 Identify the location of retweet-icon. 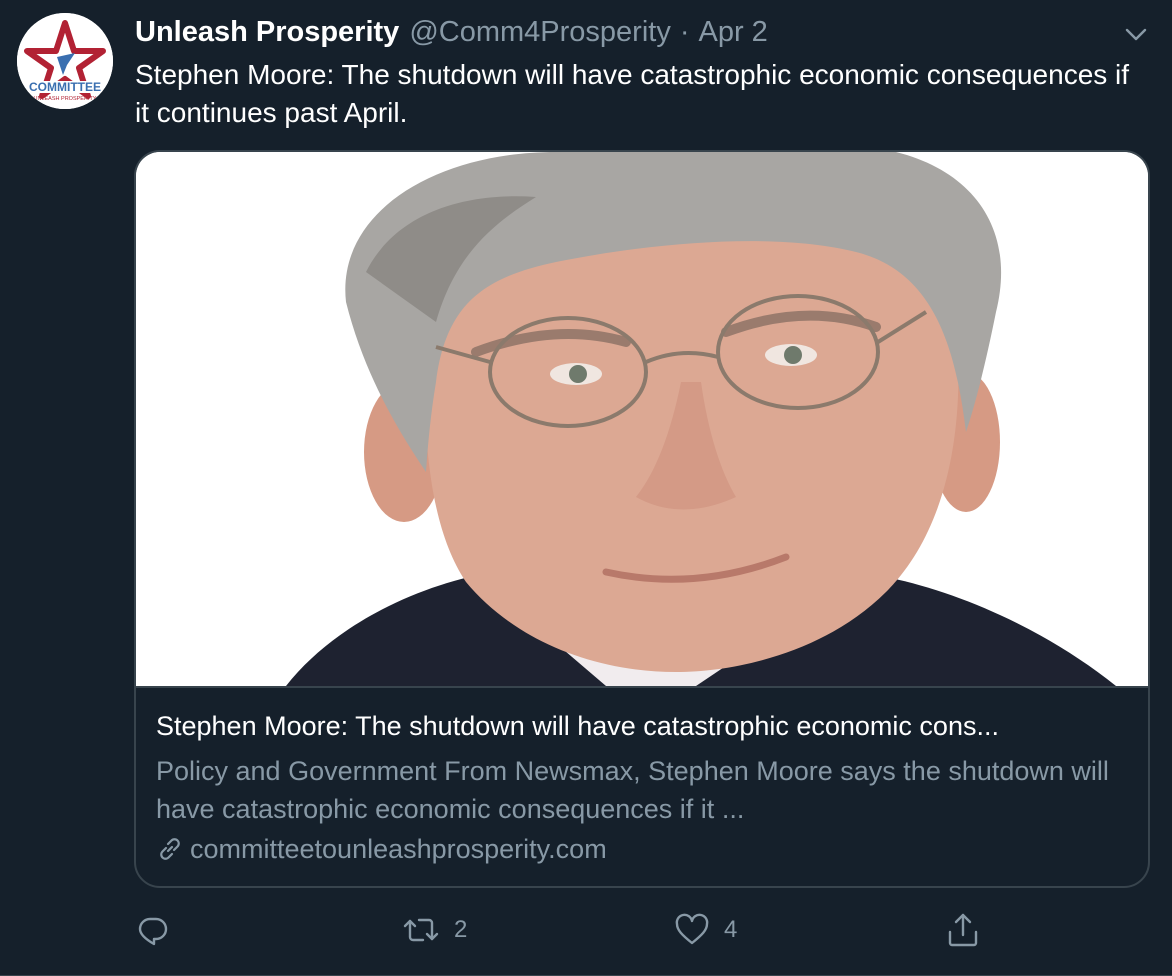
(421, 930).